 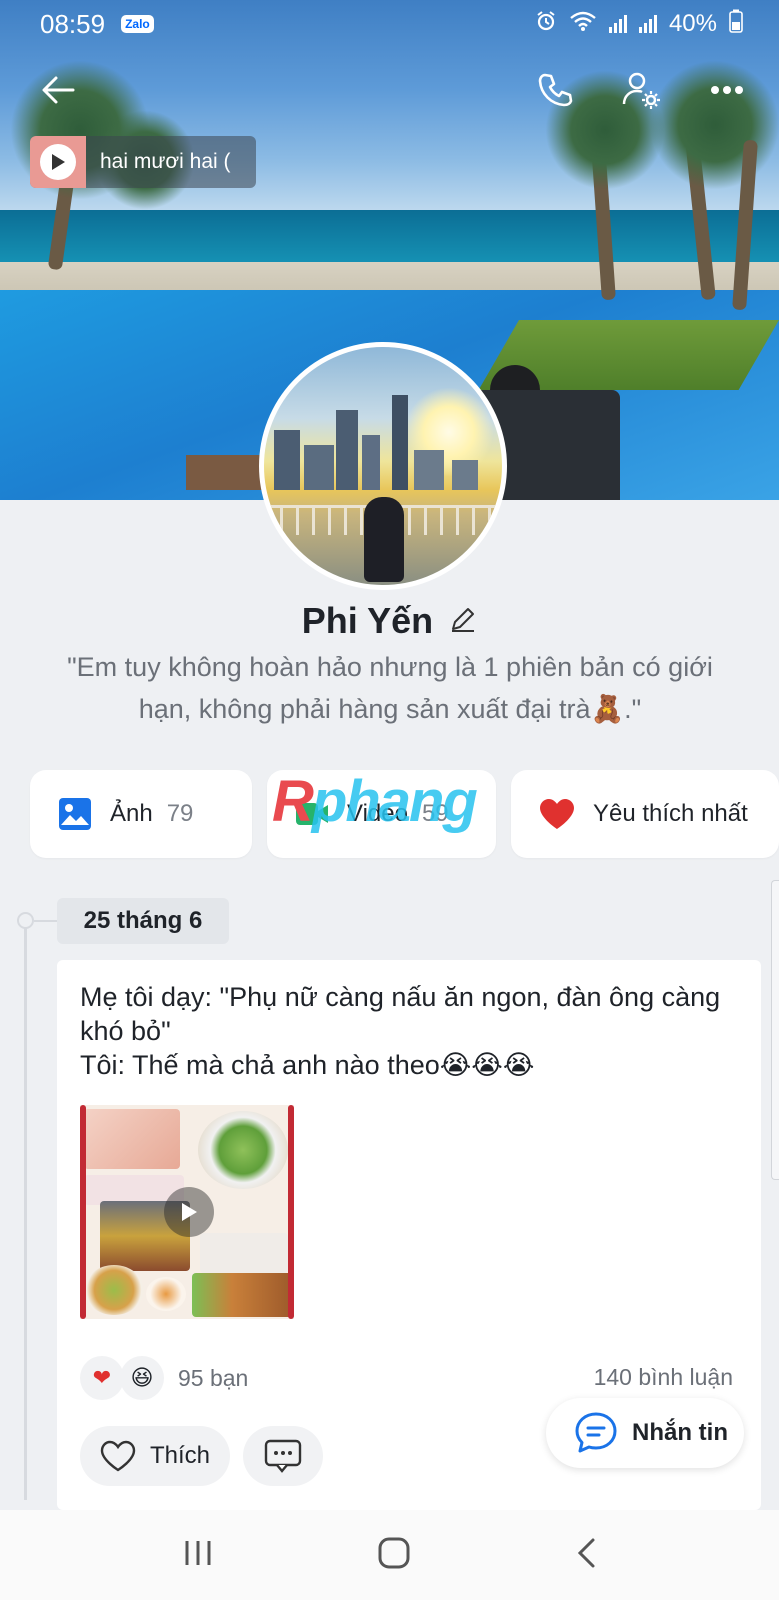 I want to click on videos-tile: Video 59, so click(x=381, y=814).